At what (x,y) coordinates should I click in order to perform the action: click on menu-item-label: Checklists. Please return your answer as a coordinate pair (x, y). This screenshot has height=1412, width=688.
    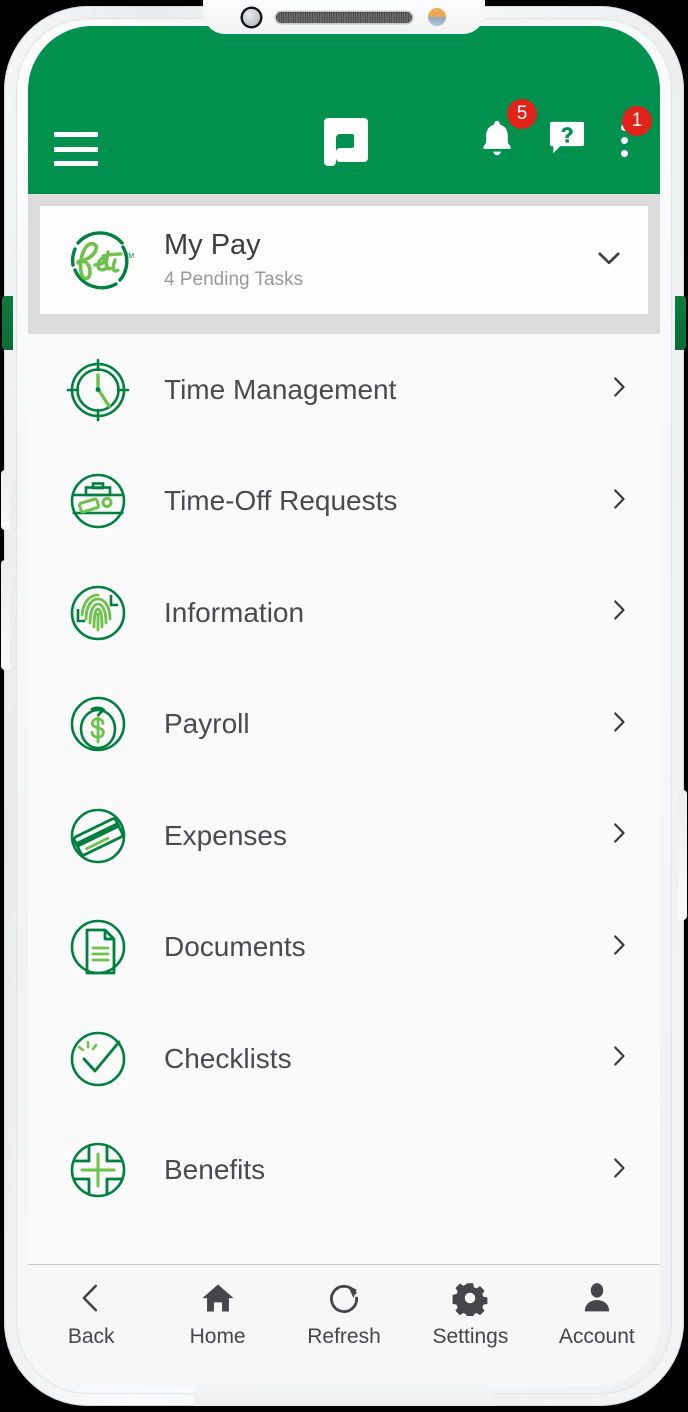
    Looking at the image, I should click on (228, 1058).